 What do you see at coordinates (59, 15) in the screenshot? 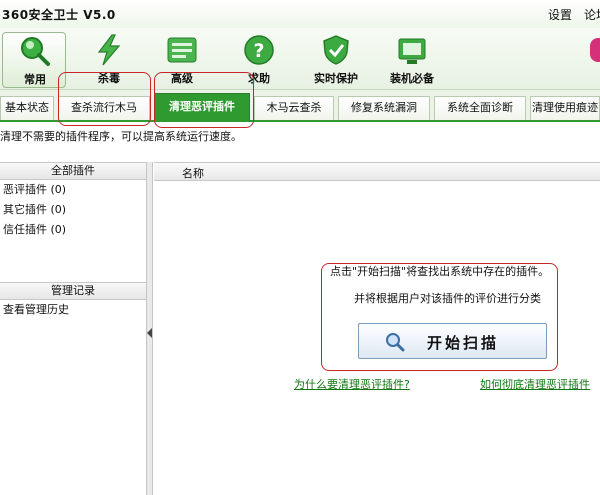
I see `app-title: 360安全卫士 V5.0` at bounding box center [59, 15].